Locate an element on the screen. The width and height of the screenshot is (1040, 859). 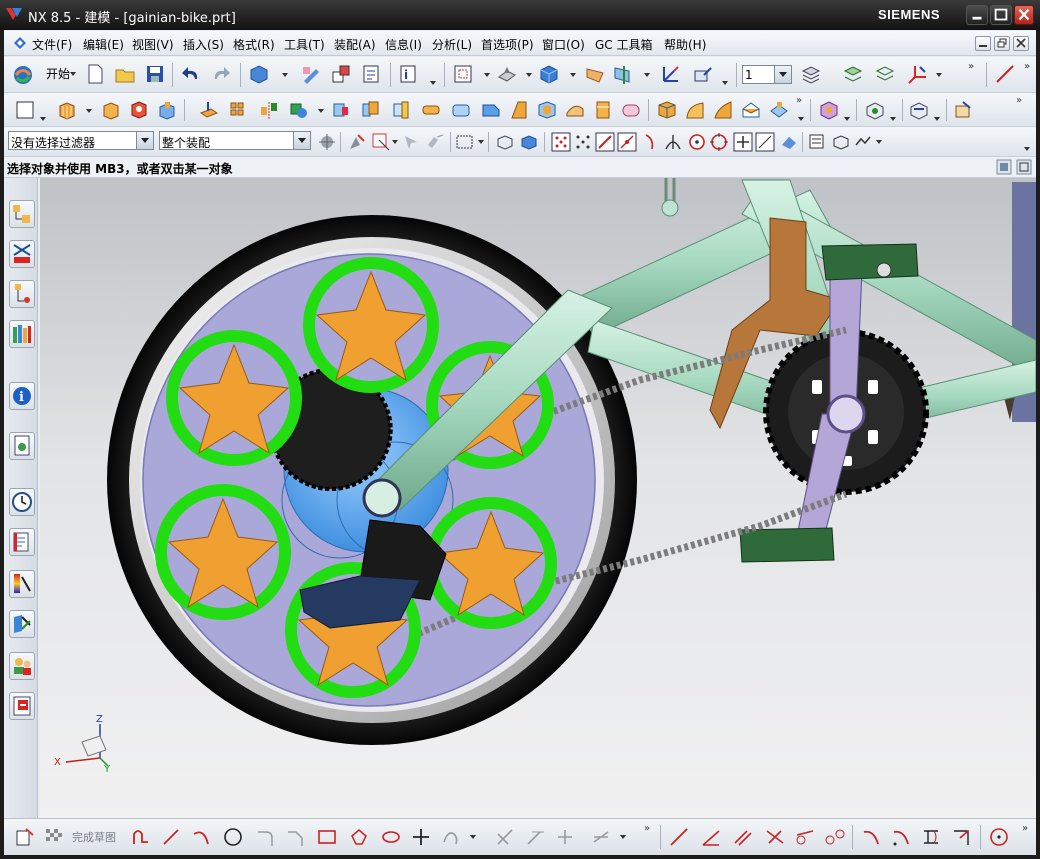
rendering-style-icon is located at coordinates (259, 74).